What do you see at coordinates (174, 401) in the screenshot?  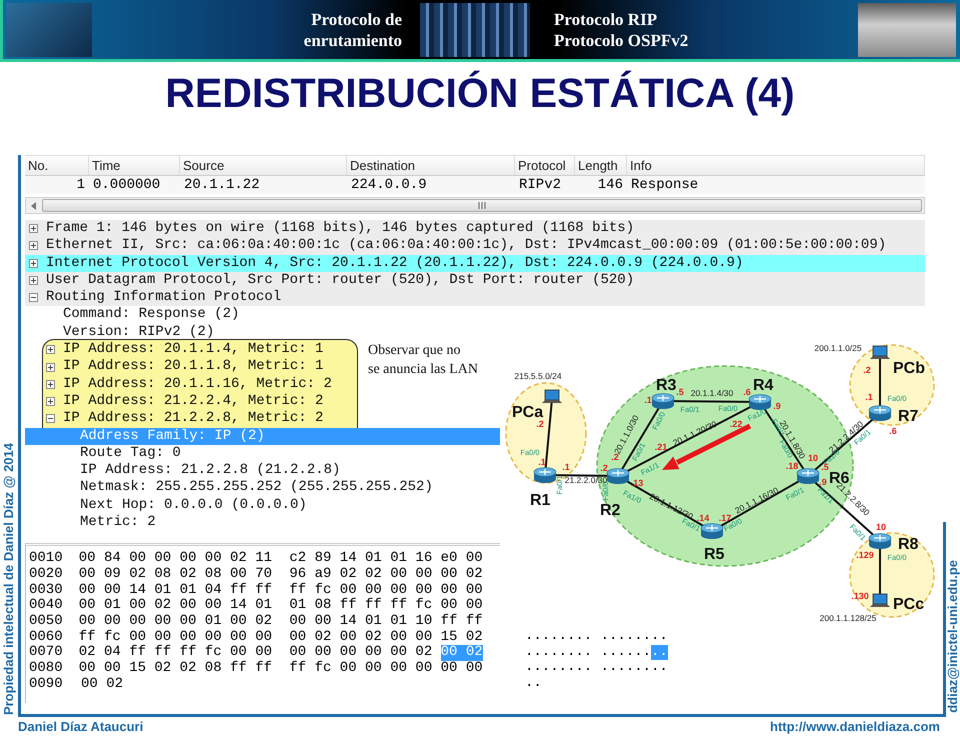 I see `detail-row: IP Address: 21.2.2.4, Metric: 2` at bounding box center [174, 401].